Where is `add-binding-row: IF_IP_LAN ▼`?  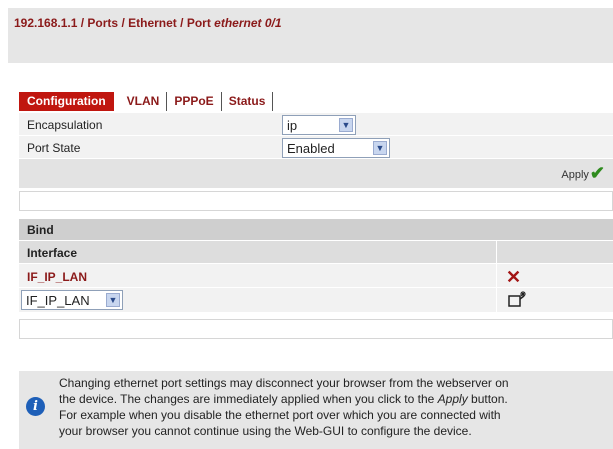
add-binding-row: IF_IP_LAN ▼ is located at coordinates (316, 300).